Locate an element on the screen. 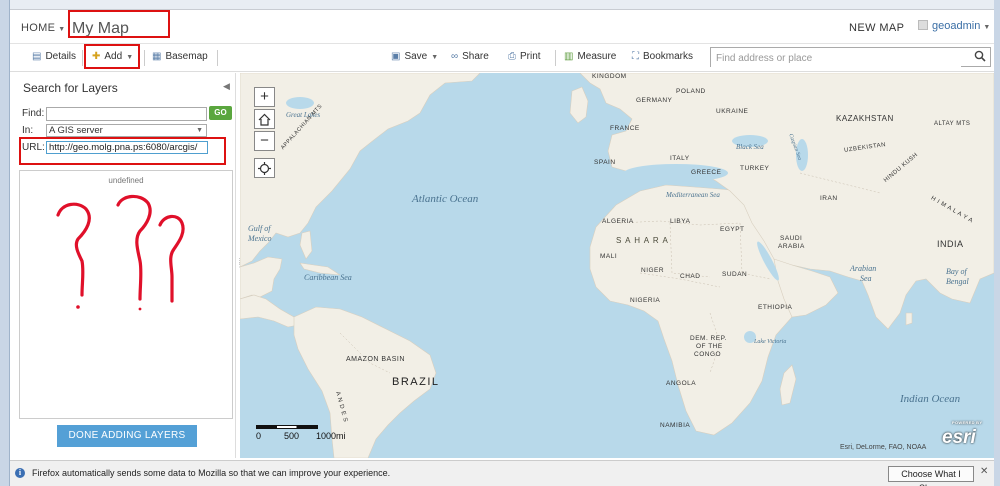 Image resolution: width=1000 pixels, height=486 pixels. source-select-value: A GIS server is located at coordinates (76, 130).